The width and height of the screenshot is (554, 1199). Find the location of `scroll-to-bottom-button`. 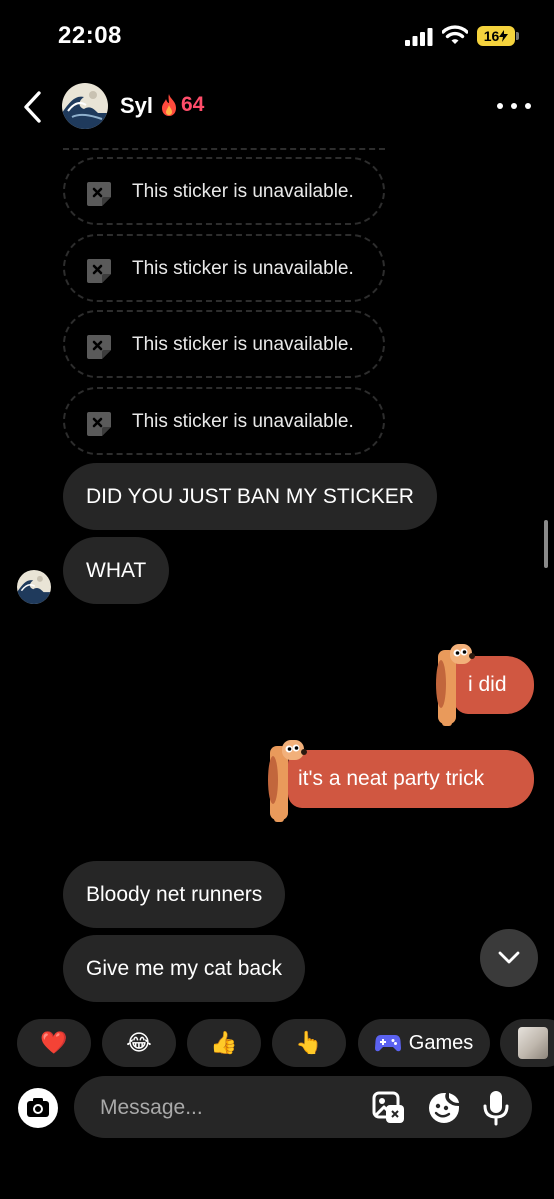

scroll-to-bottom-button is located at coordinates (509, 958).